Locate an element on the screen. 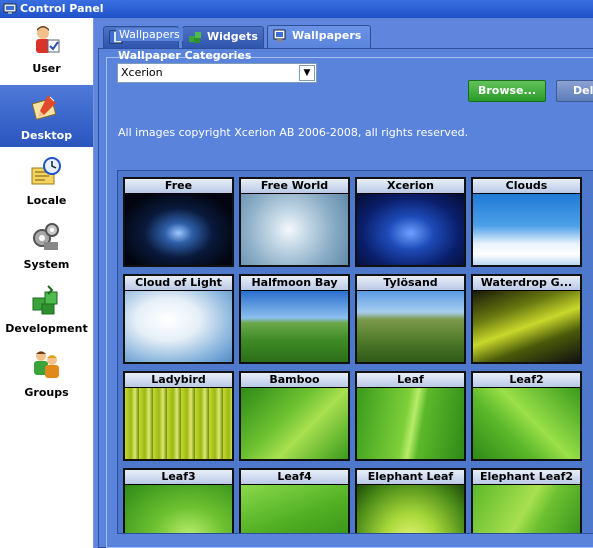 This screenshot has width=593, height=548. development-icon is located at coordinates (45, 300).